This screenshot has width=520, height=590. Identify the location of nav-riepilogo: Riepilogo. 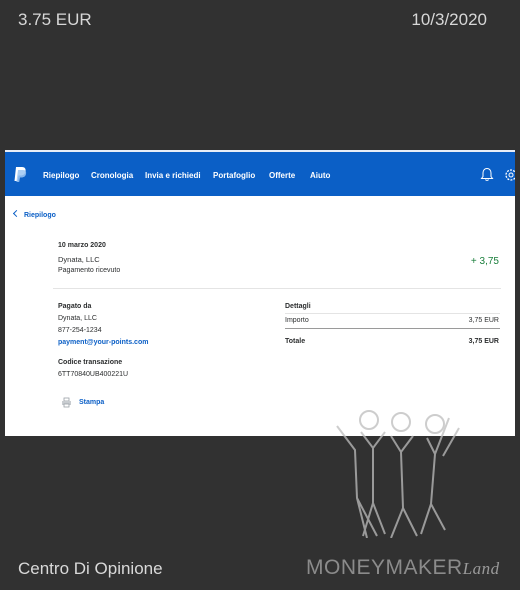
(61, 175).